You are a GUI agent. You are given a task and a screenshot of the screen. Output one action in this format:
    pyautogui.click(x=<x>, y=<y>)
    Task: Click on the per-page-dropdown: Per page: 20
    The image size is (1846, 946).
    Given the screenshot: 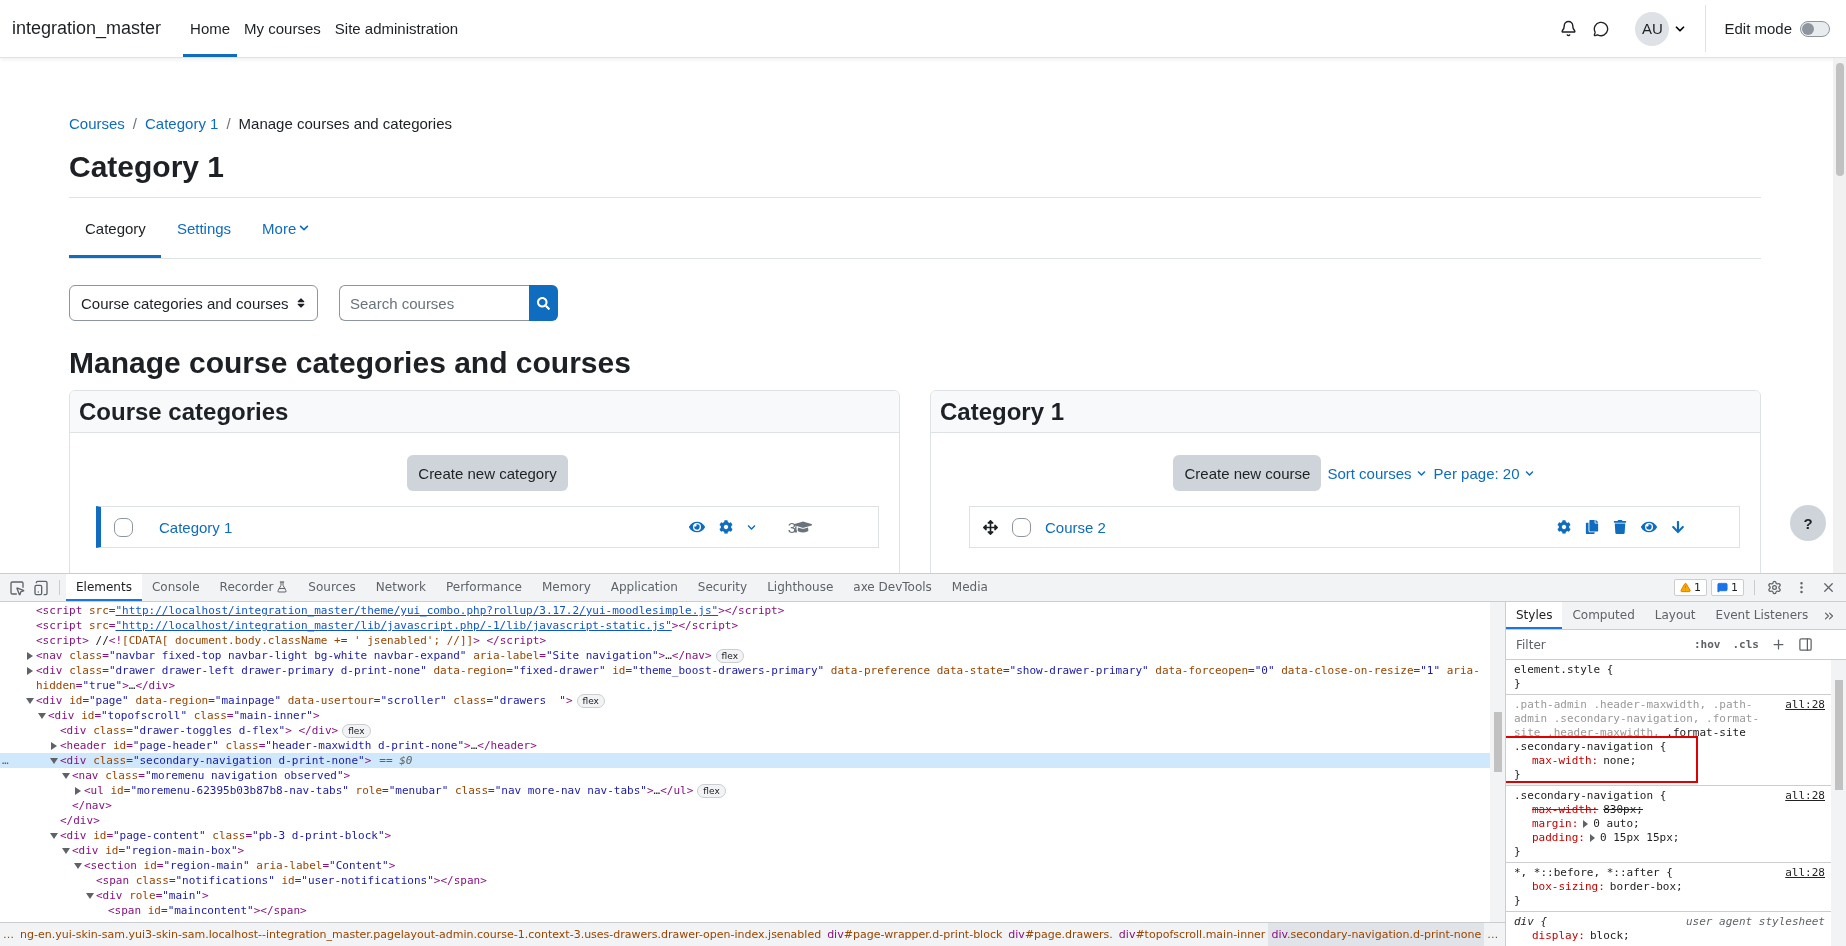 What is the action you would take?
    pyautogui.click(x=1483, y=473)
    